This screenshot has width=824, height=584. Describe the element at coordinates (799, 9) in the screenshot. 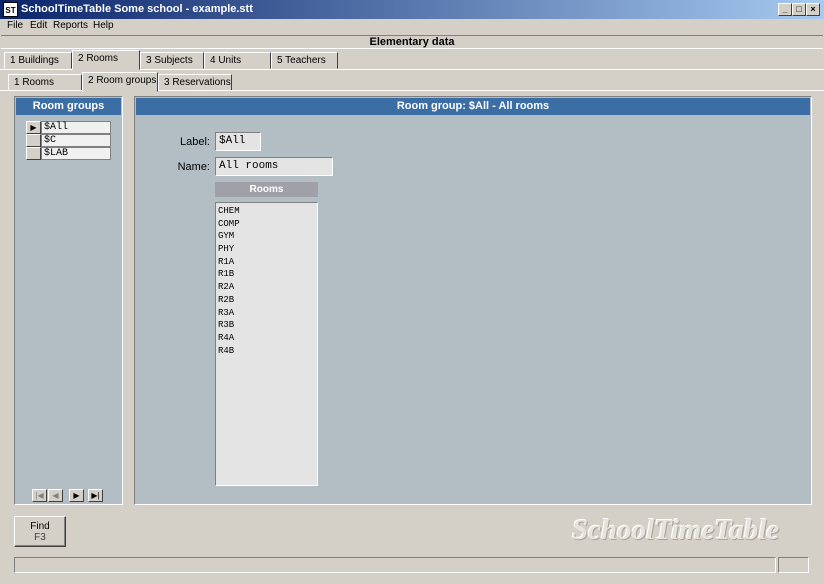

I see `maximize-button: □` at that location.